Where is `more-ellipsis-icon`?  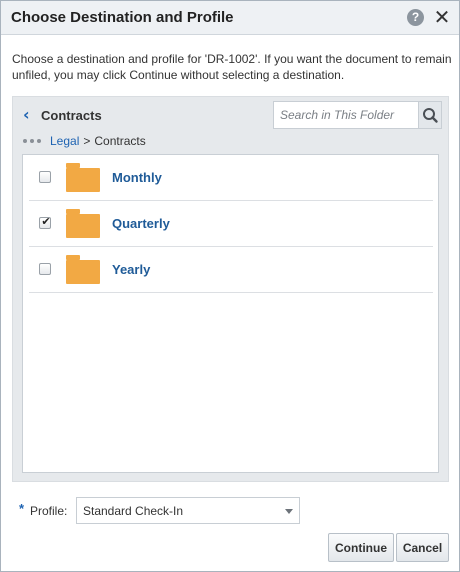 more-ellipsis-icon is located at coordinates (32, 141).